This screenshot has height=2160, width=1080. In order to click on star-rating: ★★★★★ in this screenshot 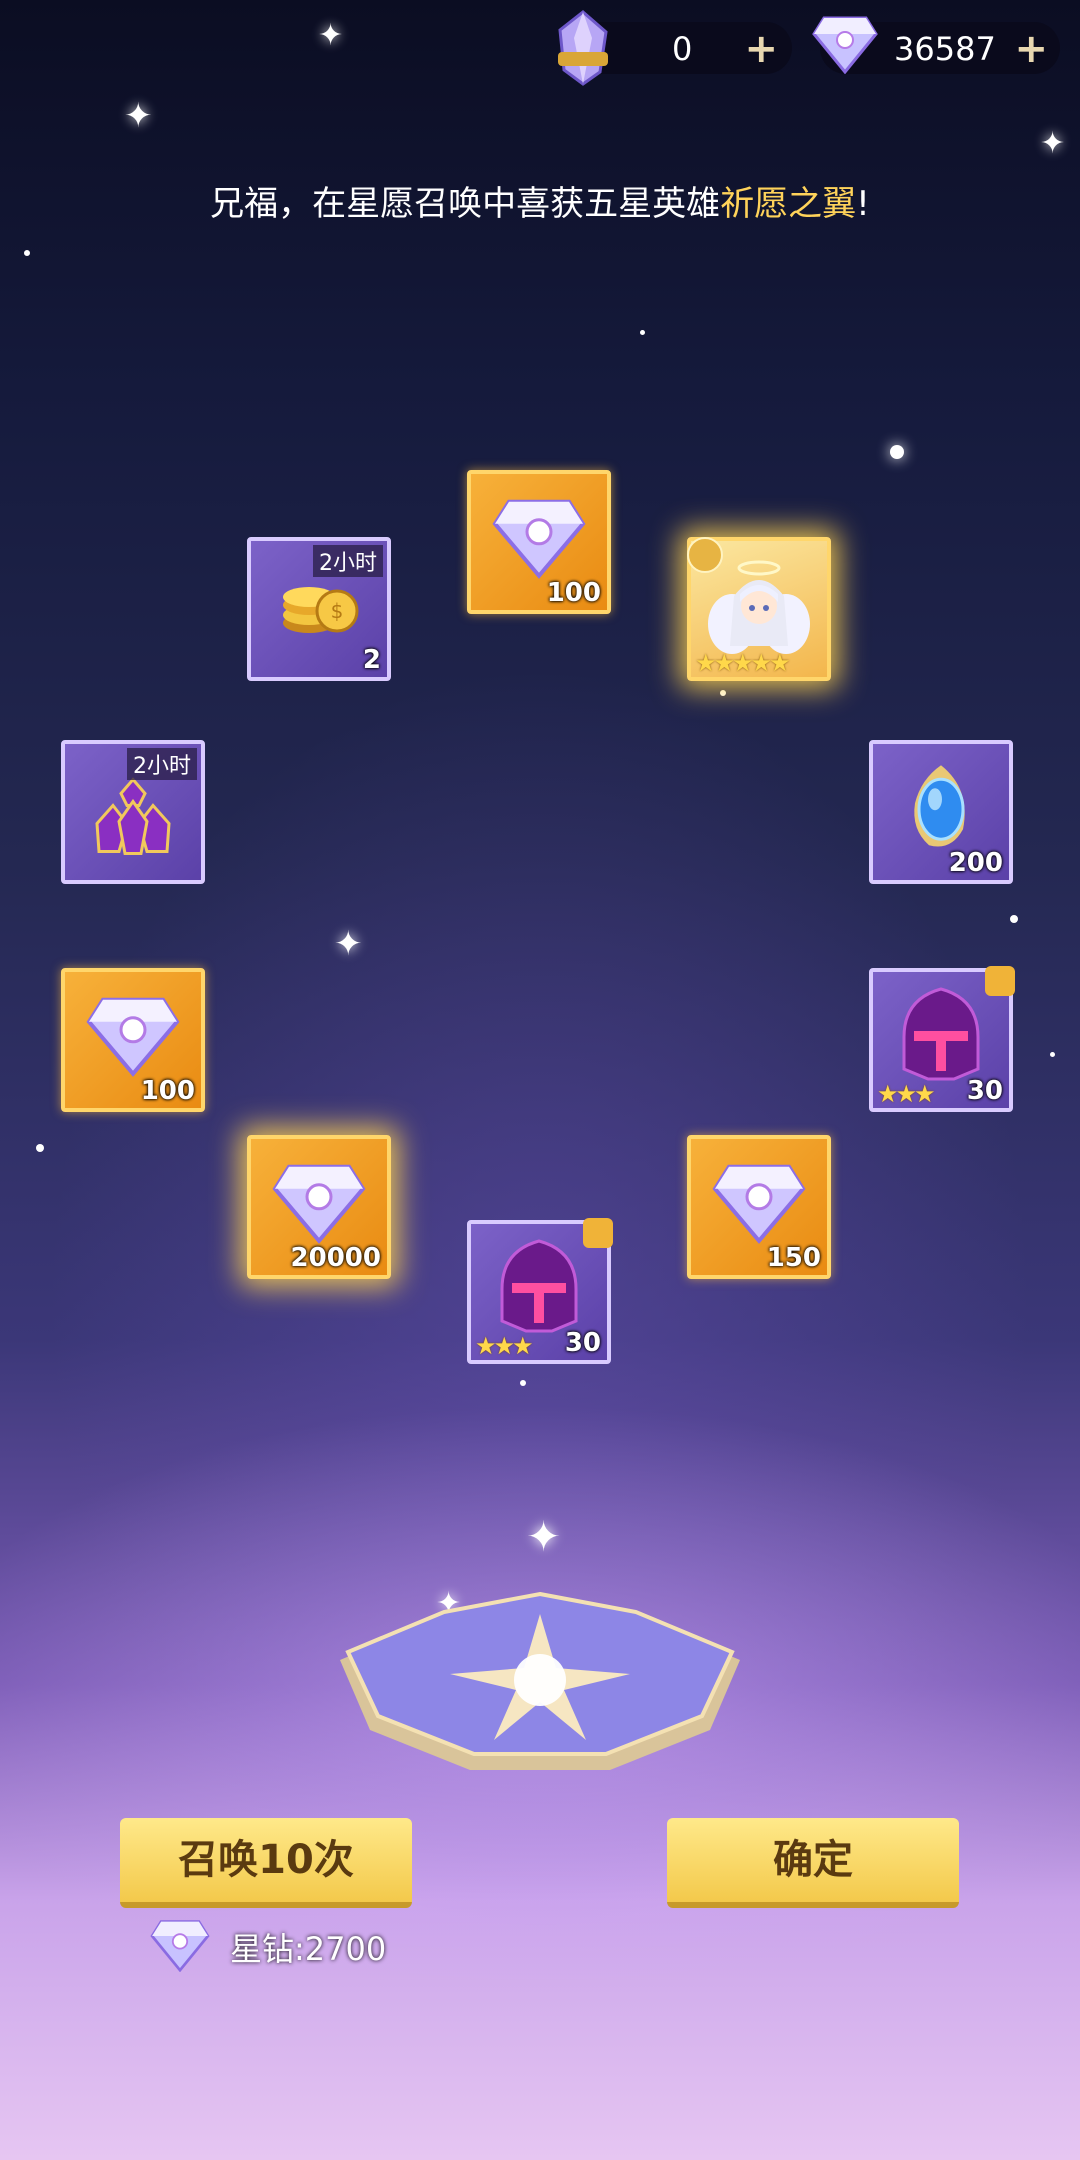, I will do `click(743, 663)`.